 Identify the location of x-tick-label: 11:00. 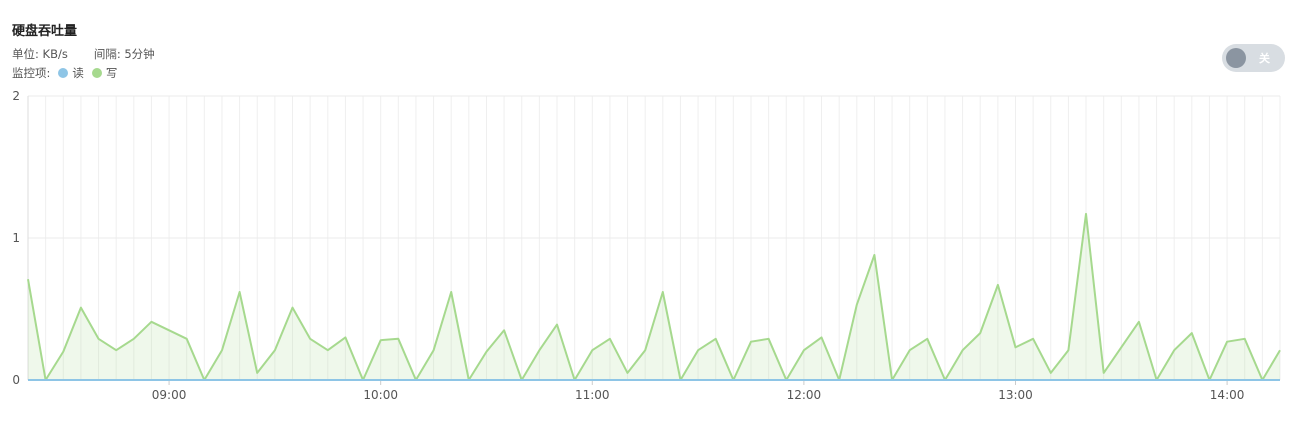
(592, 395).